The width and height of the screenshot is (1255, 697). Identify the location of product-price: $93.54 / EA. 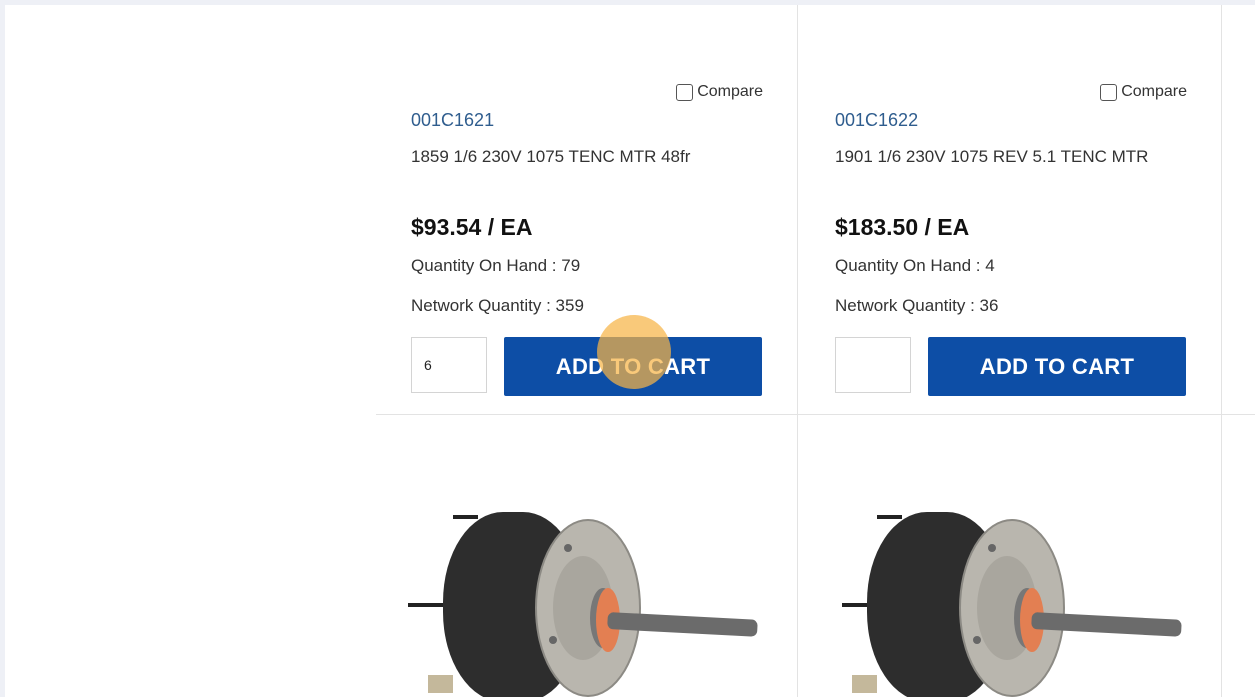
(472, 227).